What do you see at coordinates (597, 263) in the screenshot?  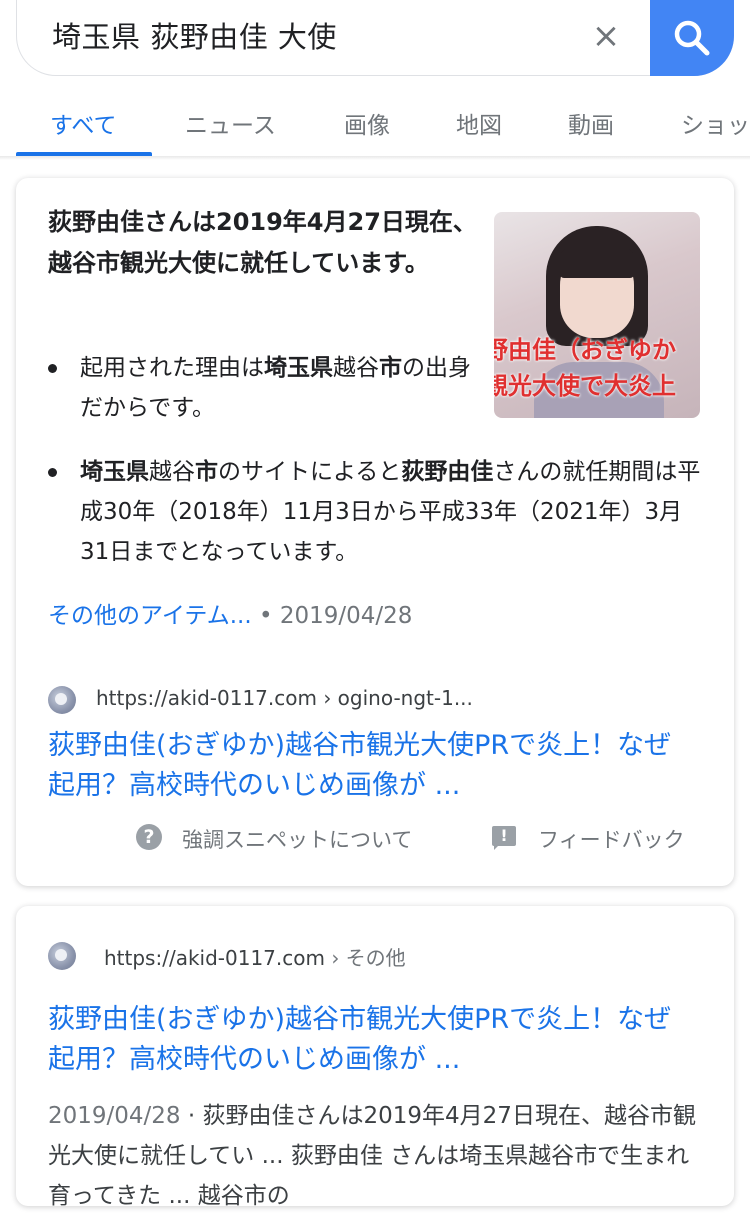 I see `thumbnail-bangs` at bounding box center [597, 263].